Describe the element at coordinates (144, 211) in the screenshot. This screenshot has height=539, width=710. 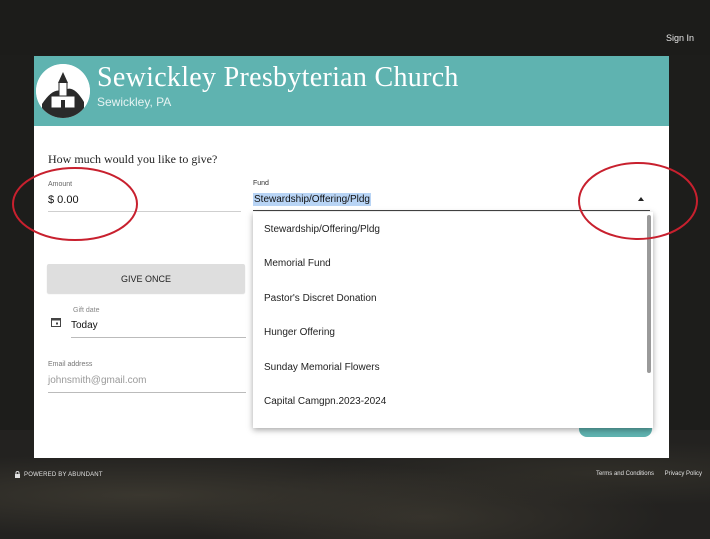
I see `amount-underline` at that location.